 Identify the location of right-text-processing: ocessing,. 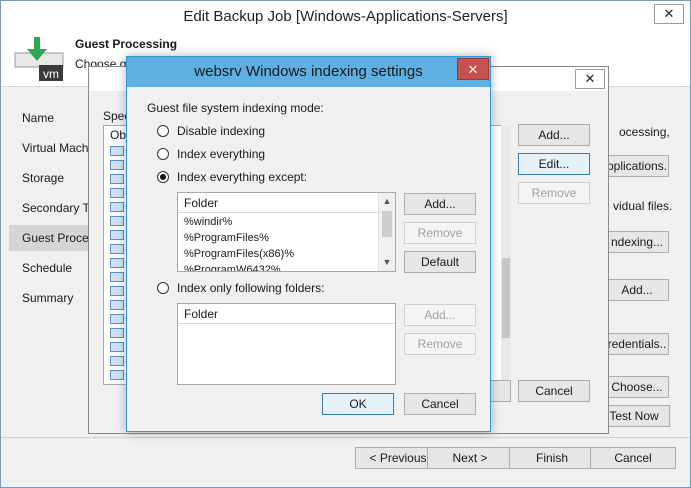
(644, 132).